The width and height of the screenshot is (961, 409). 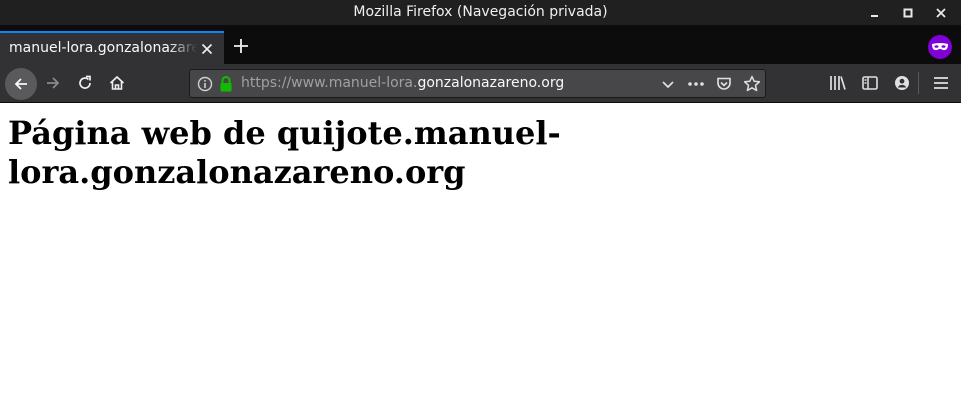 I want to click on account-icon, so click(x=902, y=83).